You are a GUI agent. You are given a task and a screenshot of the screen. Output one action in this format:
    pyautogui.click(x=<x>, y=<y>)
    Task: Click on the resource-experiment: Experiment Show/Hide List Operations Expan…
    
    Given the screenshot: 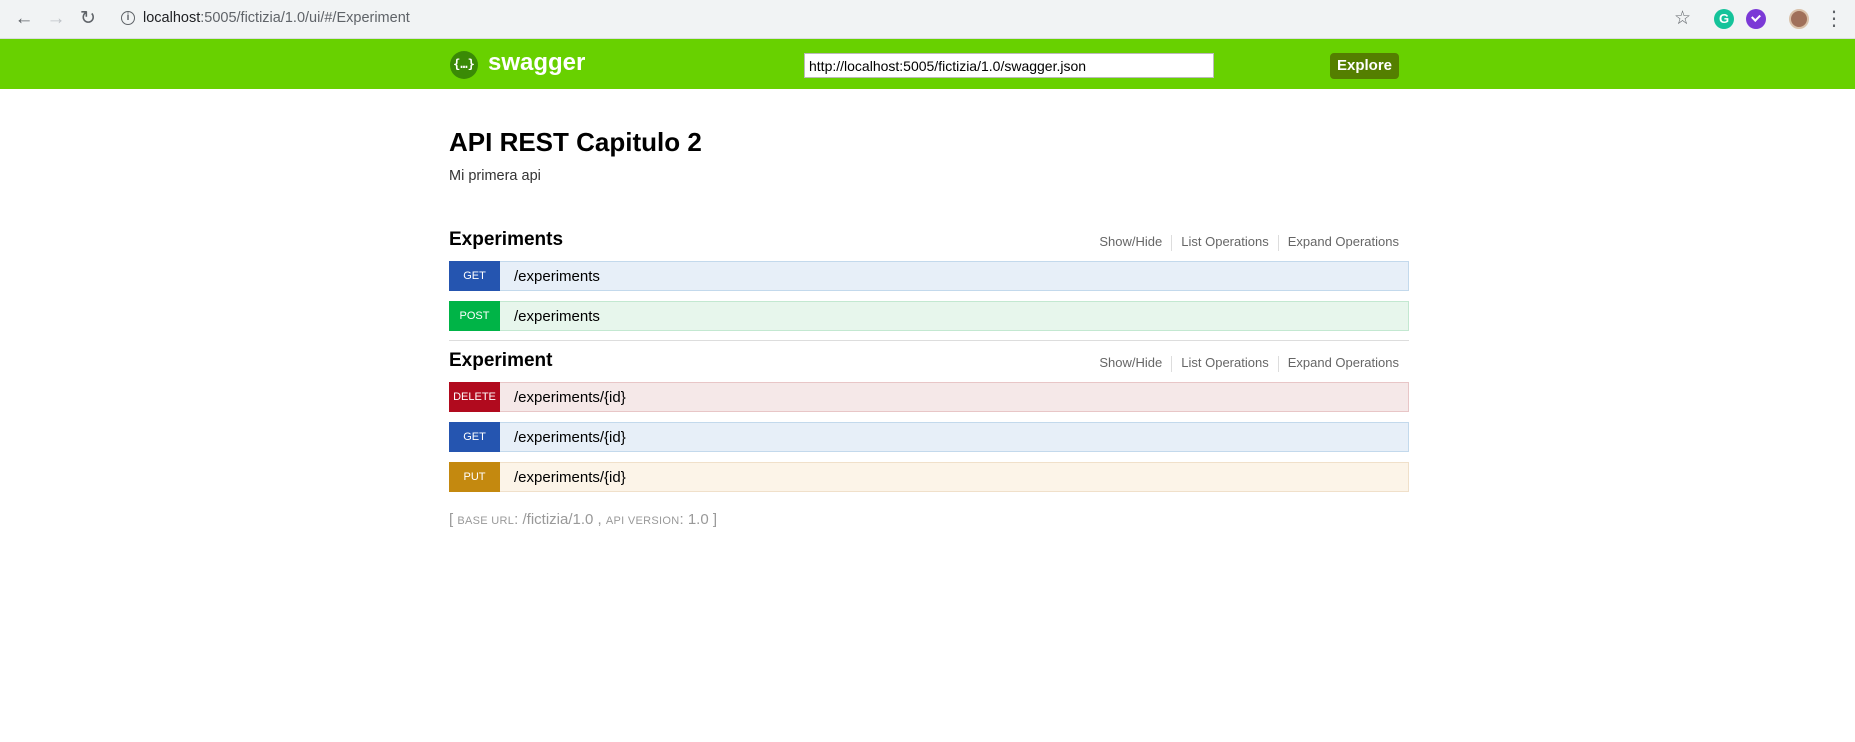 What is the action you would take?
    pyautogui.click(x=929, y=421)
    